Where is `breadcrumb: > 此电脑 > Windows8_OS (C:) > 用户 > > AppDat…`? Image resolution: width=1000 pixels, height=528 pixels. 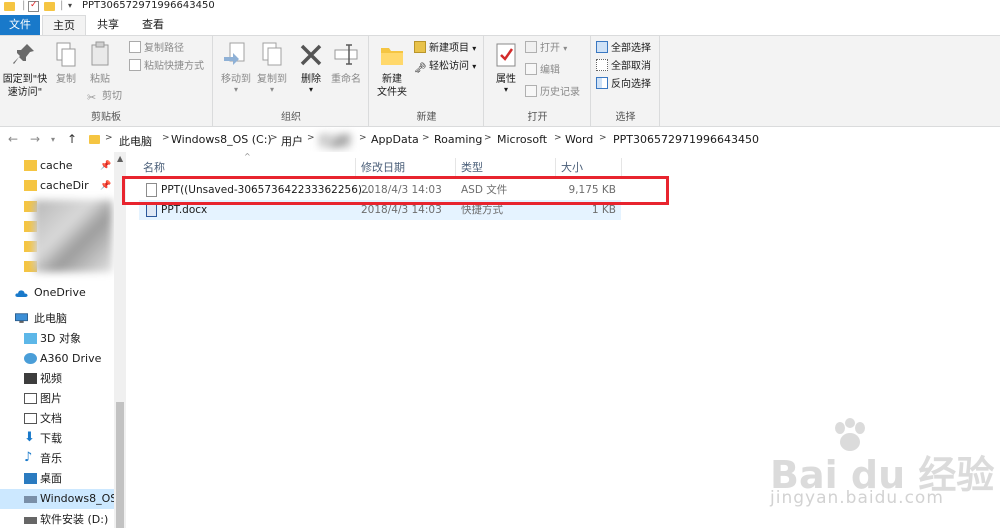
breadcrumb: > 此电脑 > Windows8_OS (C:) > 用户 > > AppDat… is located at coordinates (543, 140).